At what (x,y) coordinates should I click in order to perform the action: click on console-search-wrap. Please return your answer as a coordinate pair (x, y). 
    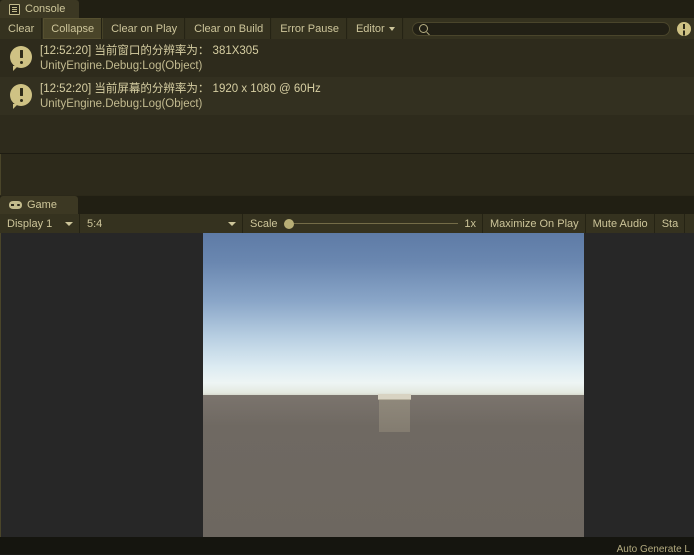
    Looking at the image, I should click on (540, 28).